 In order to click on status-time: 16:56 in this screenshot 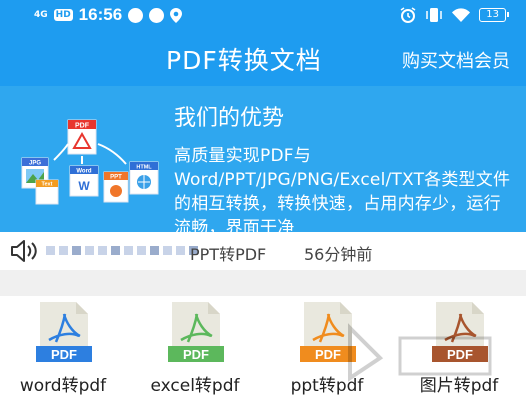, I will do `click(100, 14)`.